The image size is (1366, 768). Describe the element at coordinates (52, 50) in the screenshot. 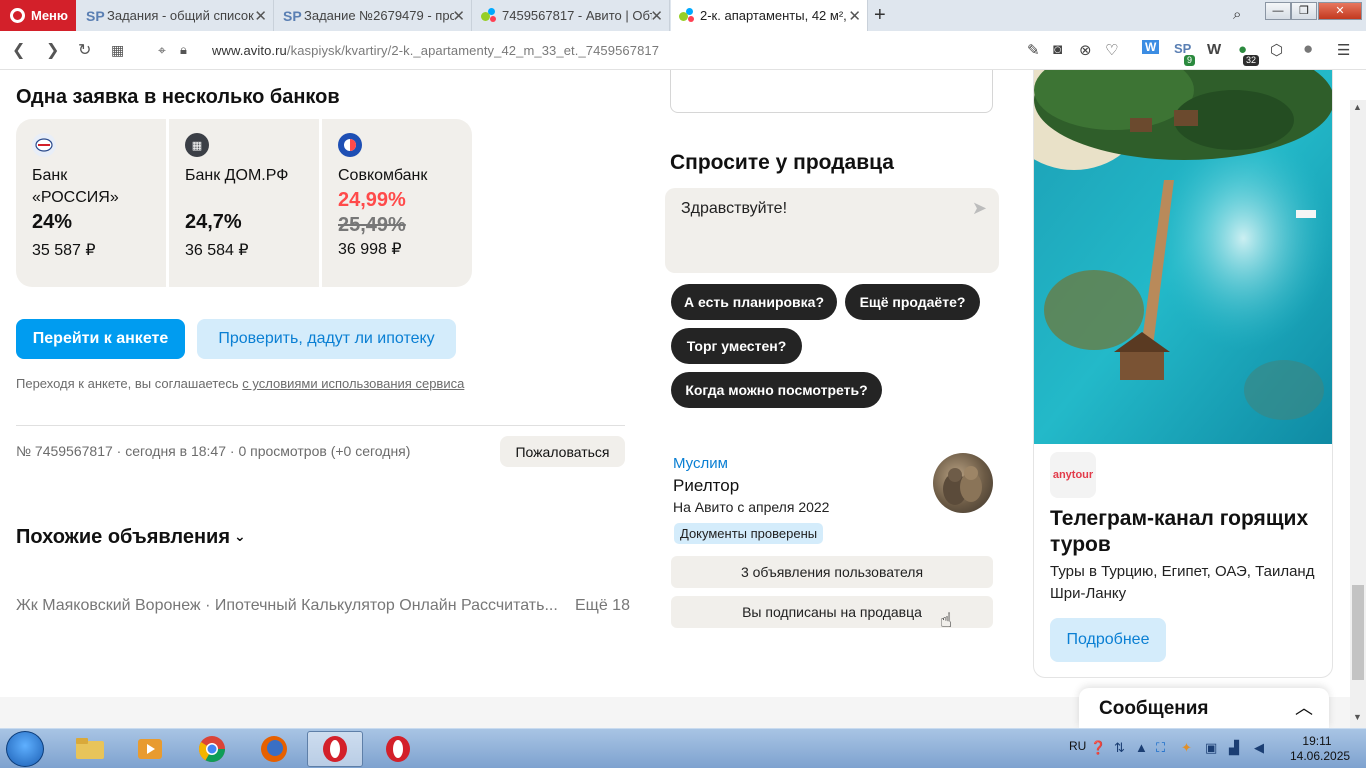

I see `forward-icon: ❯` at that location.